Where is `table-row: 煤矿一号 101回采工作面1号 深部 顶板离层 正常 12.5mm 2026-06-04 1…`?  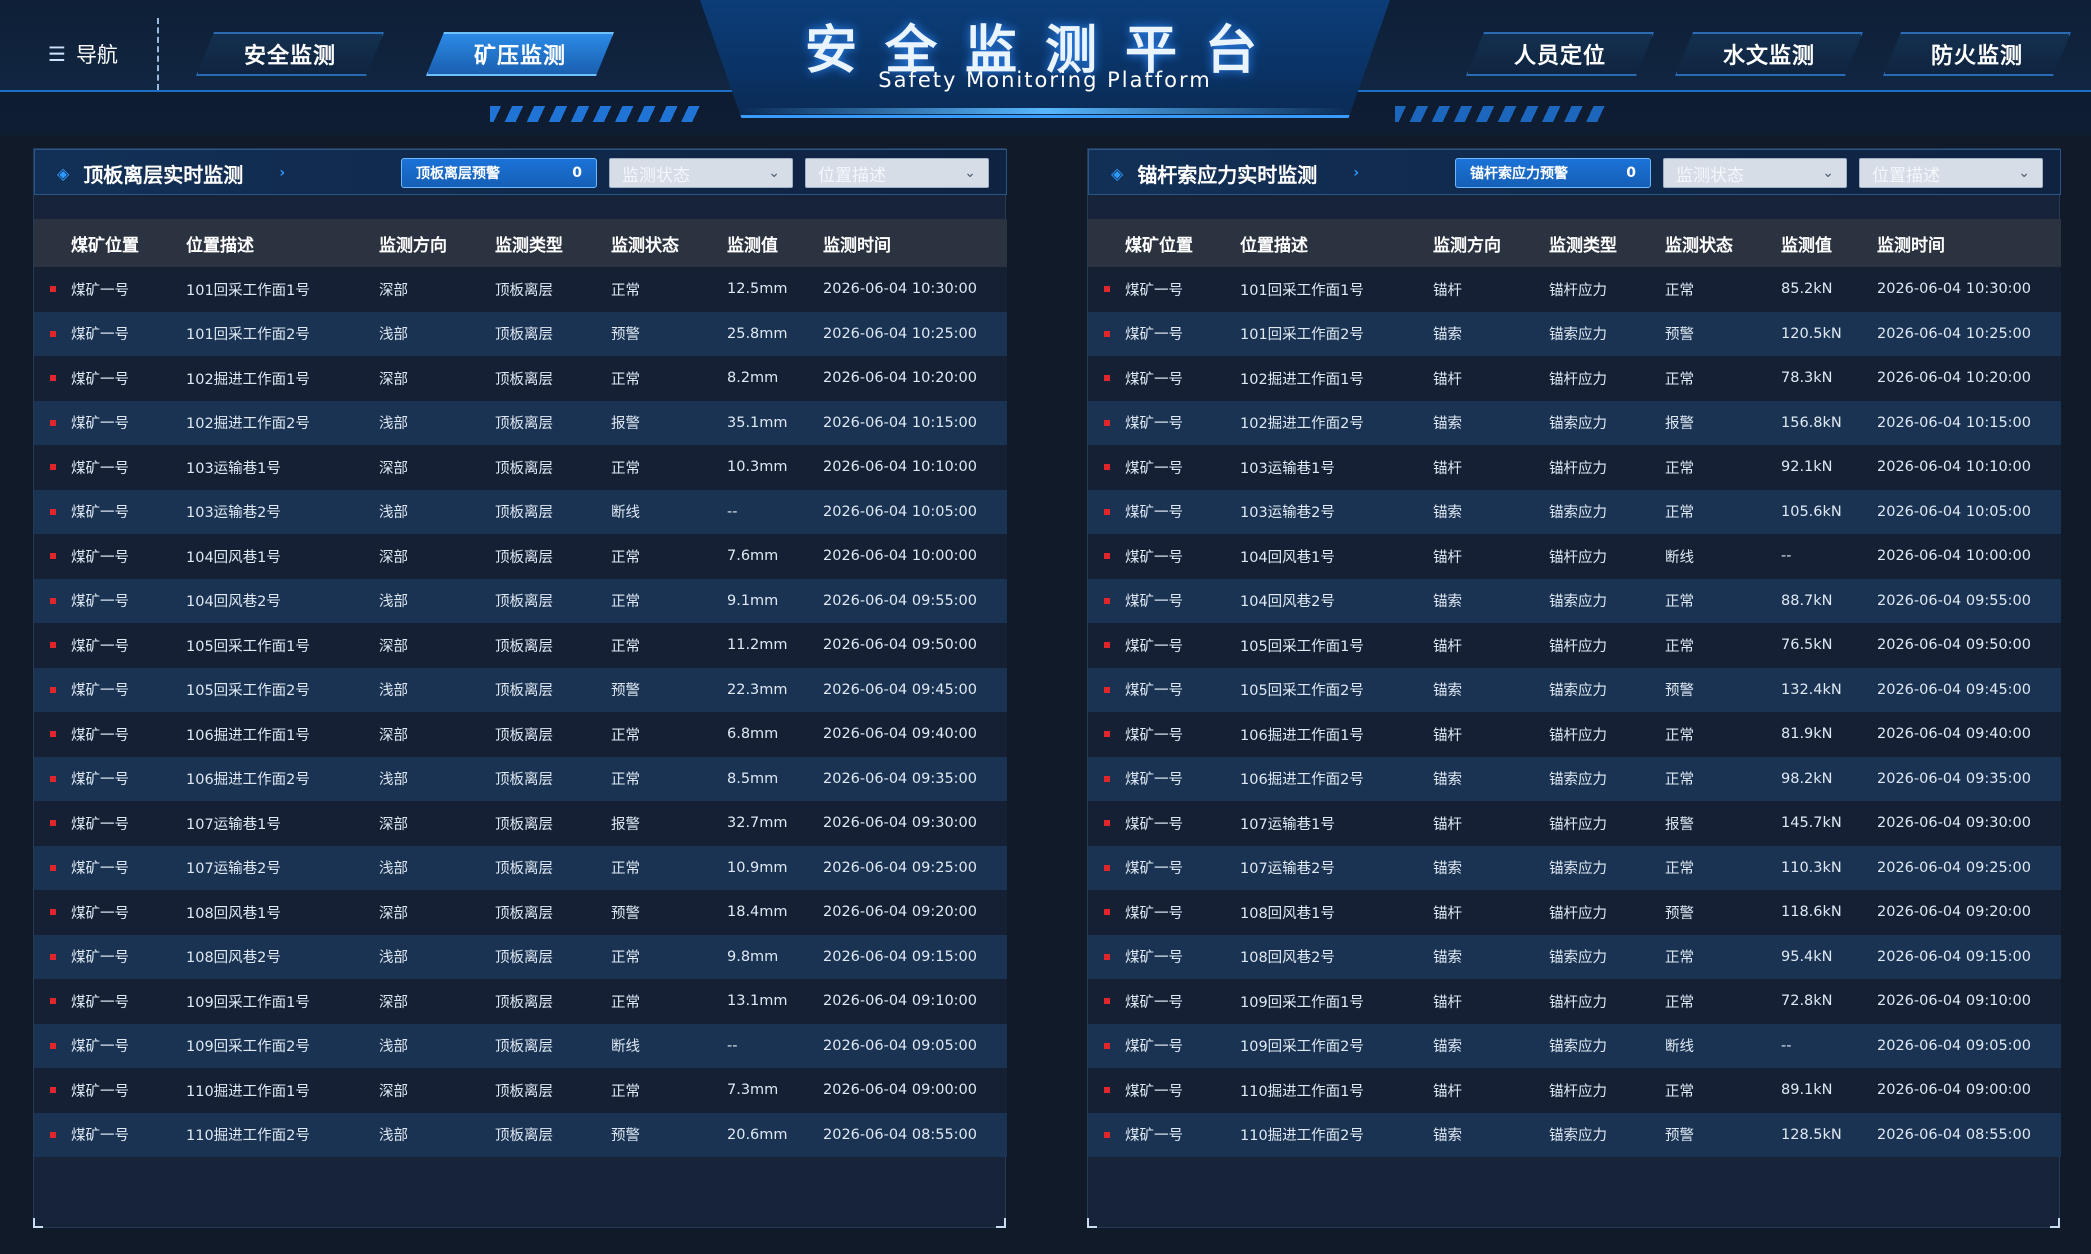
table-row: 煤矿一号 101回采工作面1号 深部 顶板离层 正常 12.5mm 2026-06-04 1… is located at coordinates (520, 289).